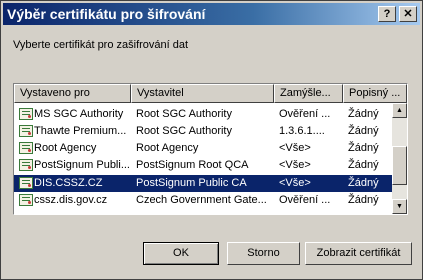 Image resolution: width=423 pixels, height=280 pixels. What do you see at coordinates (192, 165) in the screenshot?
I see `cell-issuer: PostSignum Root QCA` at bounding box center [192, 165].